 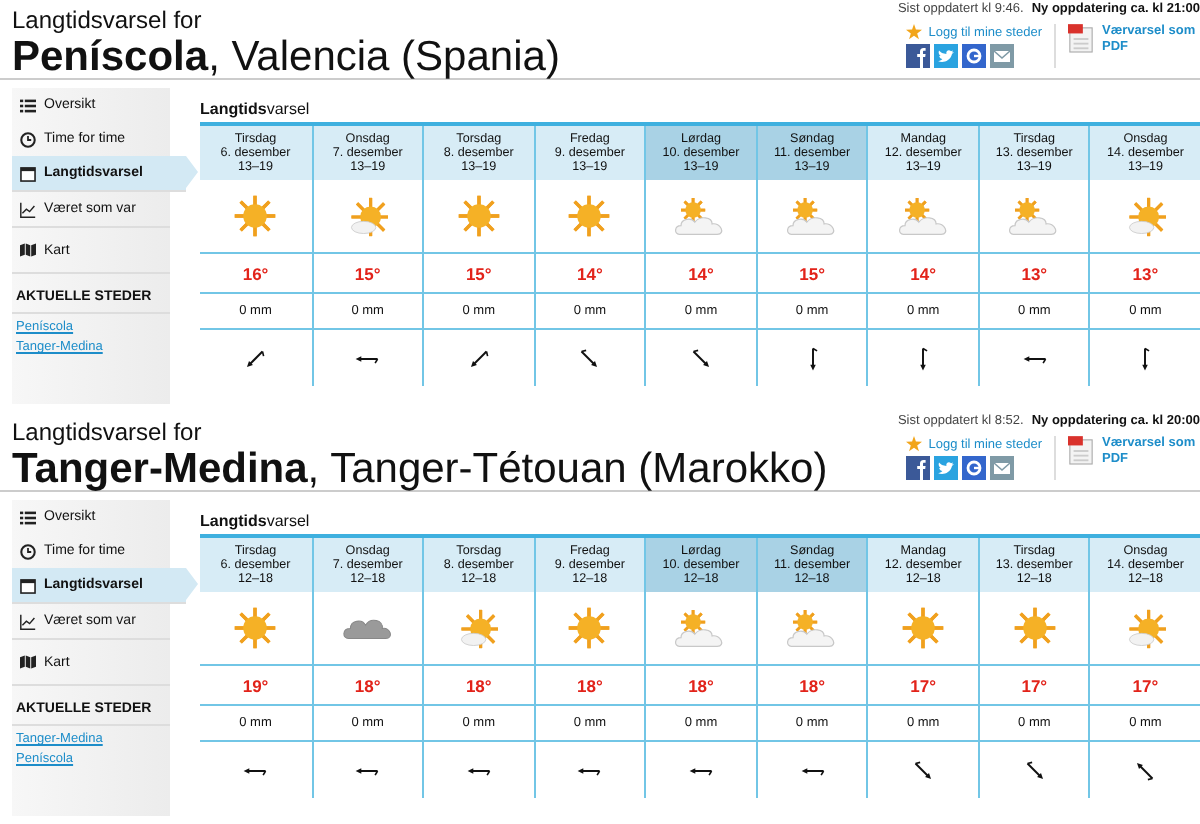 I want to click on location-title: Tanger-Medina, Tanger-Tétouan (Marokko), so click(x=420, y=470).